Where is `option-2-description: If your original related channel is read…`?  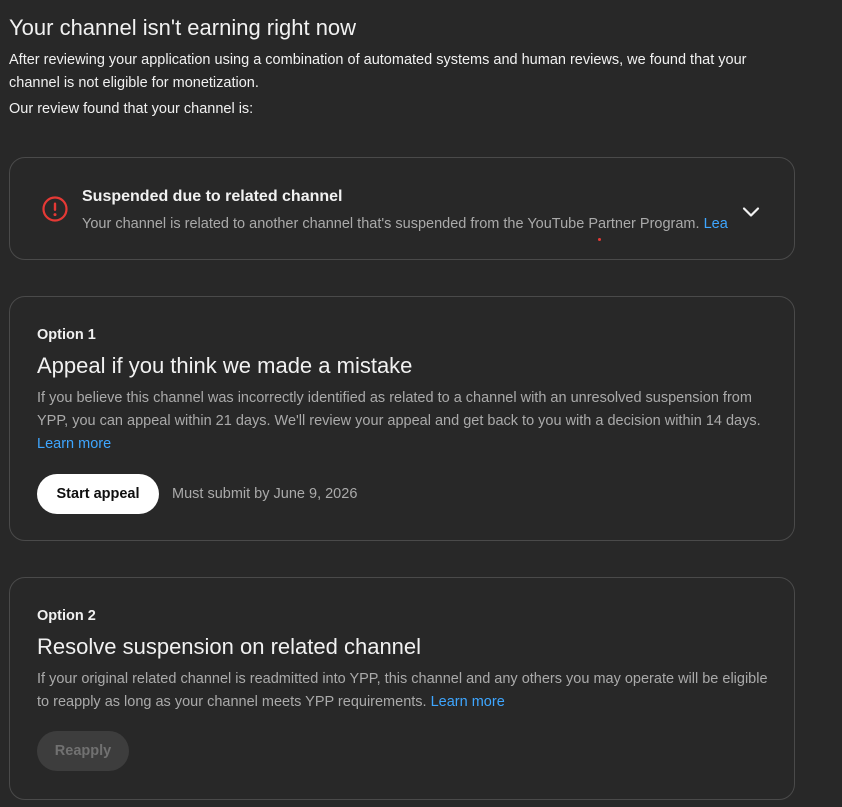
option-2-description: If your original related channel is read… is located at coordinates (407, 691).